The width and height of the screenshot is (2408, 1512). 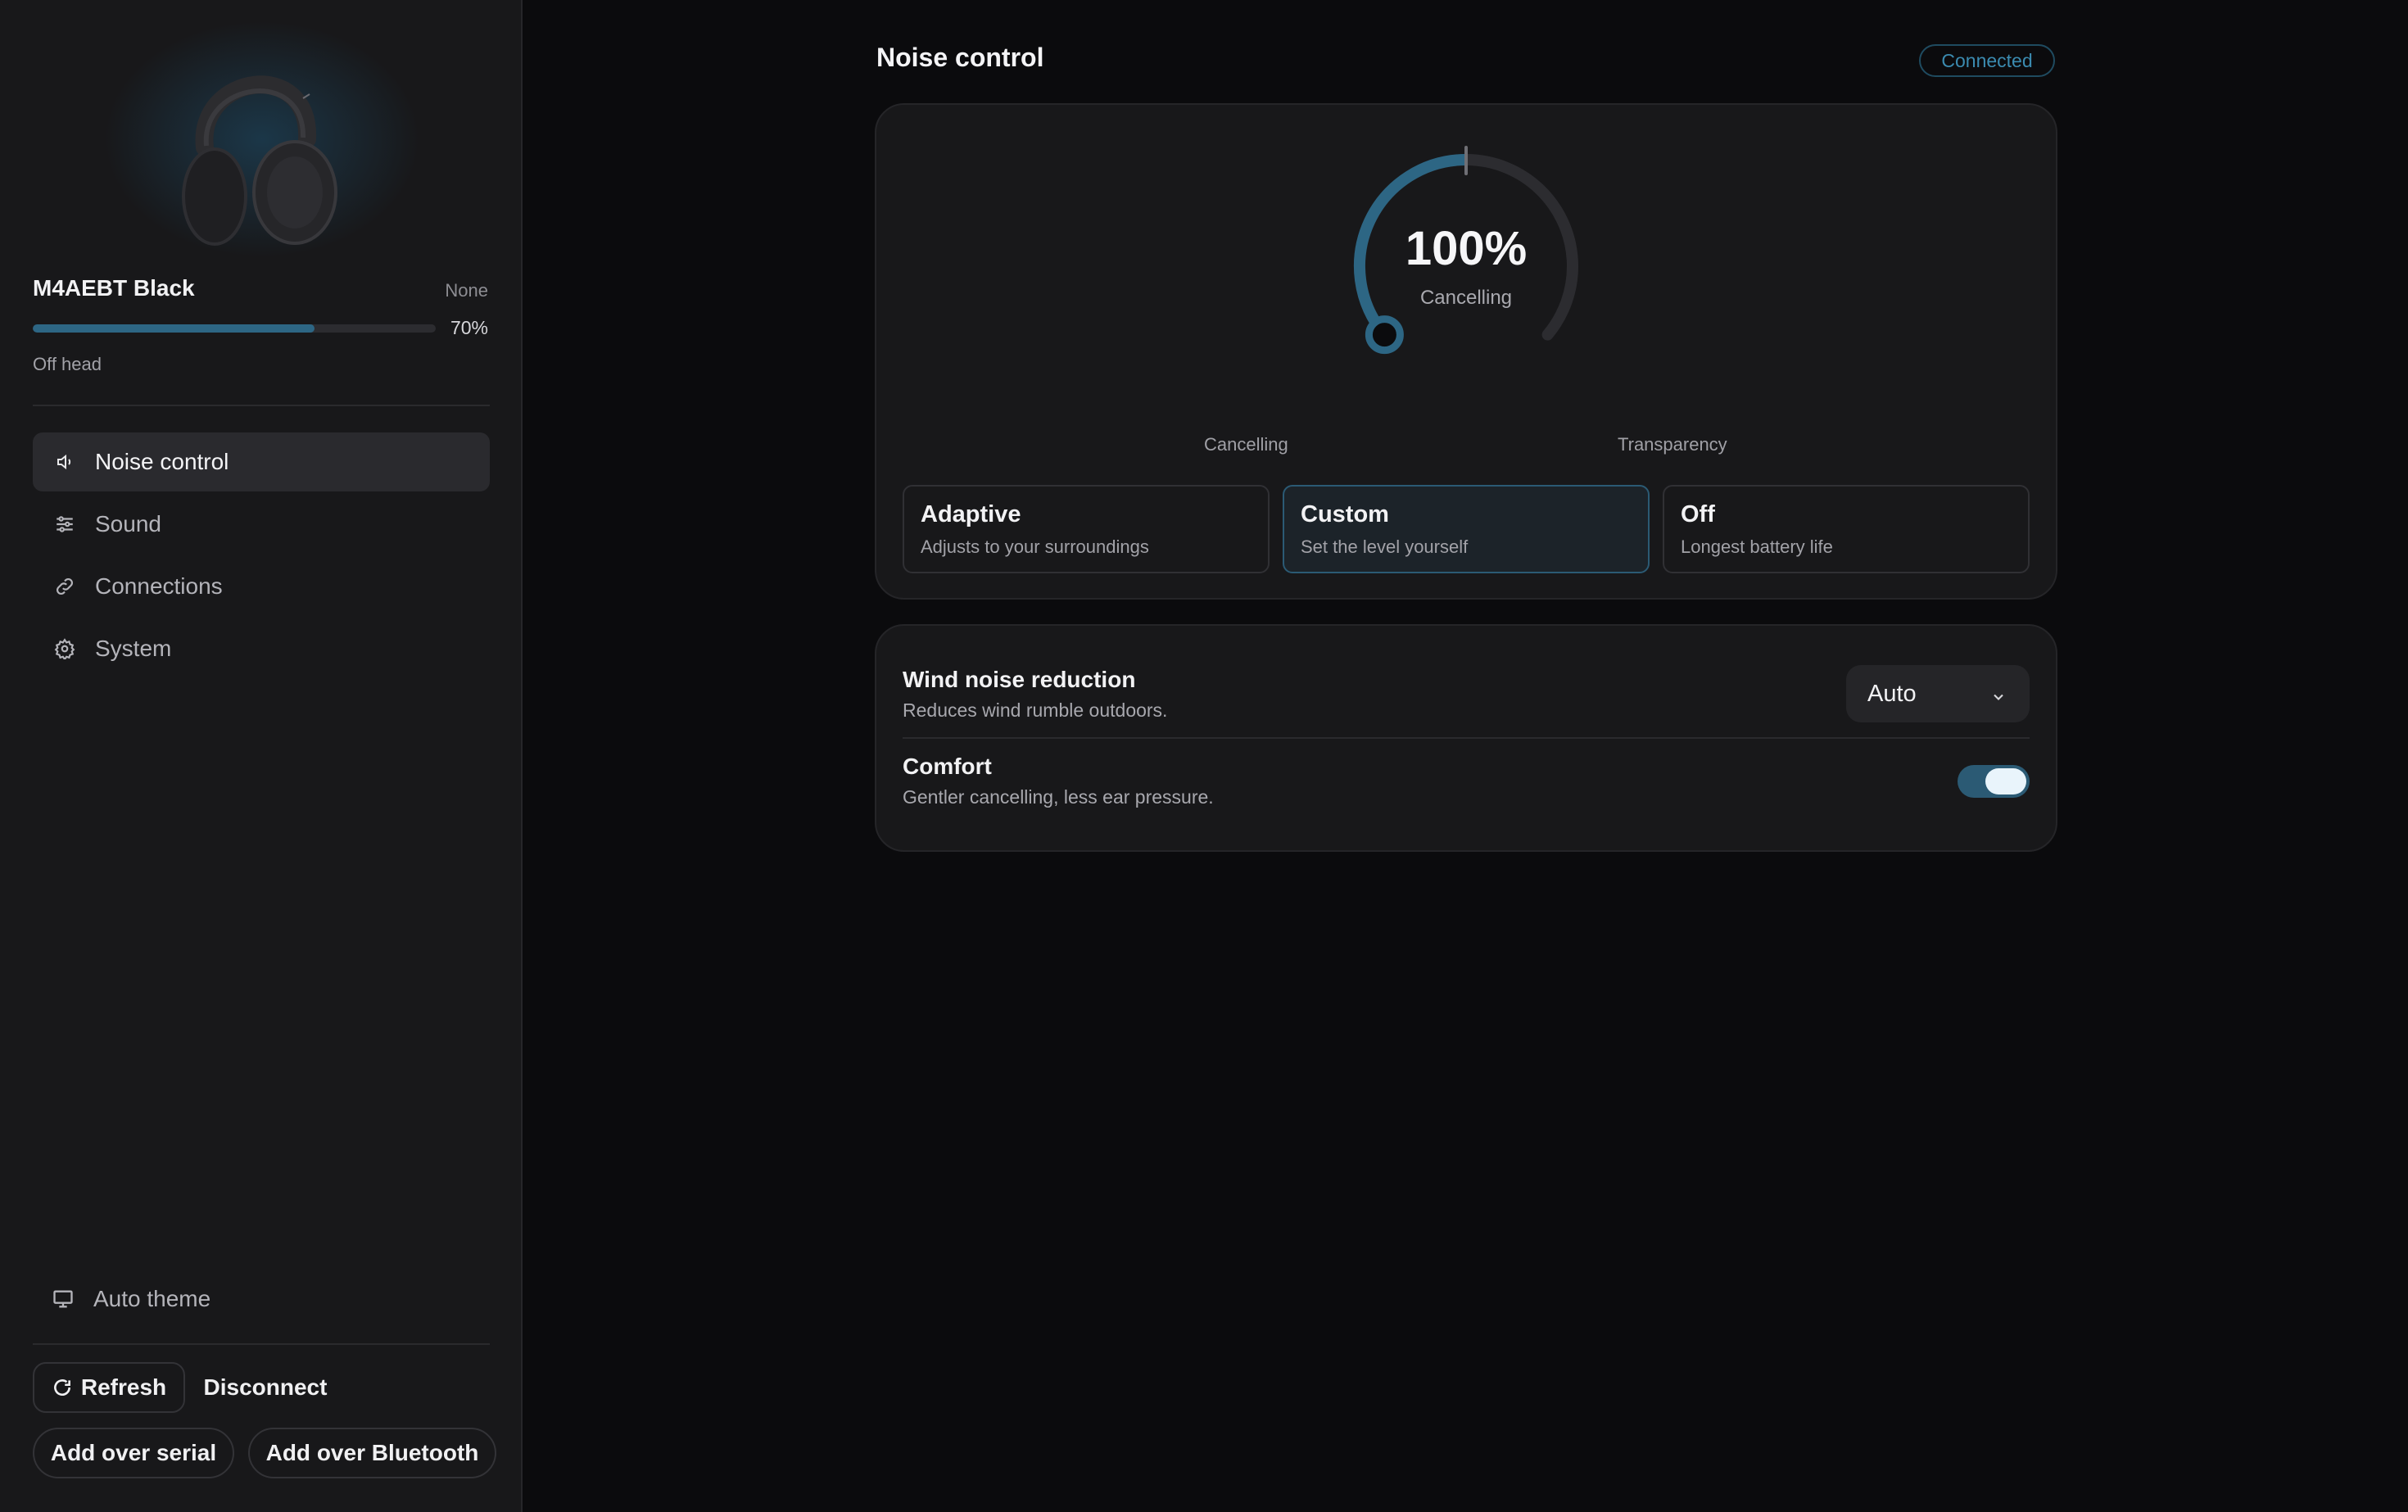 I want to click on refresh-label: Refresh, so click(x=123, y=1387).